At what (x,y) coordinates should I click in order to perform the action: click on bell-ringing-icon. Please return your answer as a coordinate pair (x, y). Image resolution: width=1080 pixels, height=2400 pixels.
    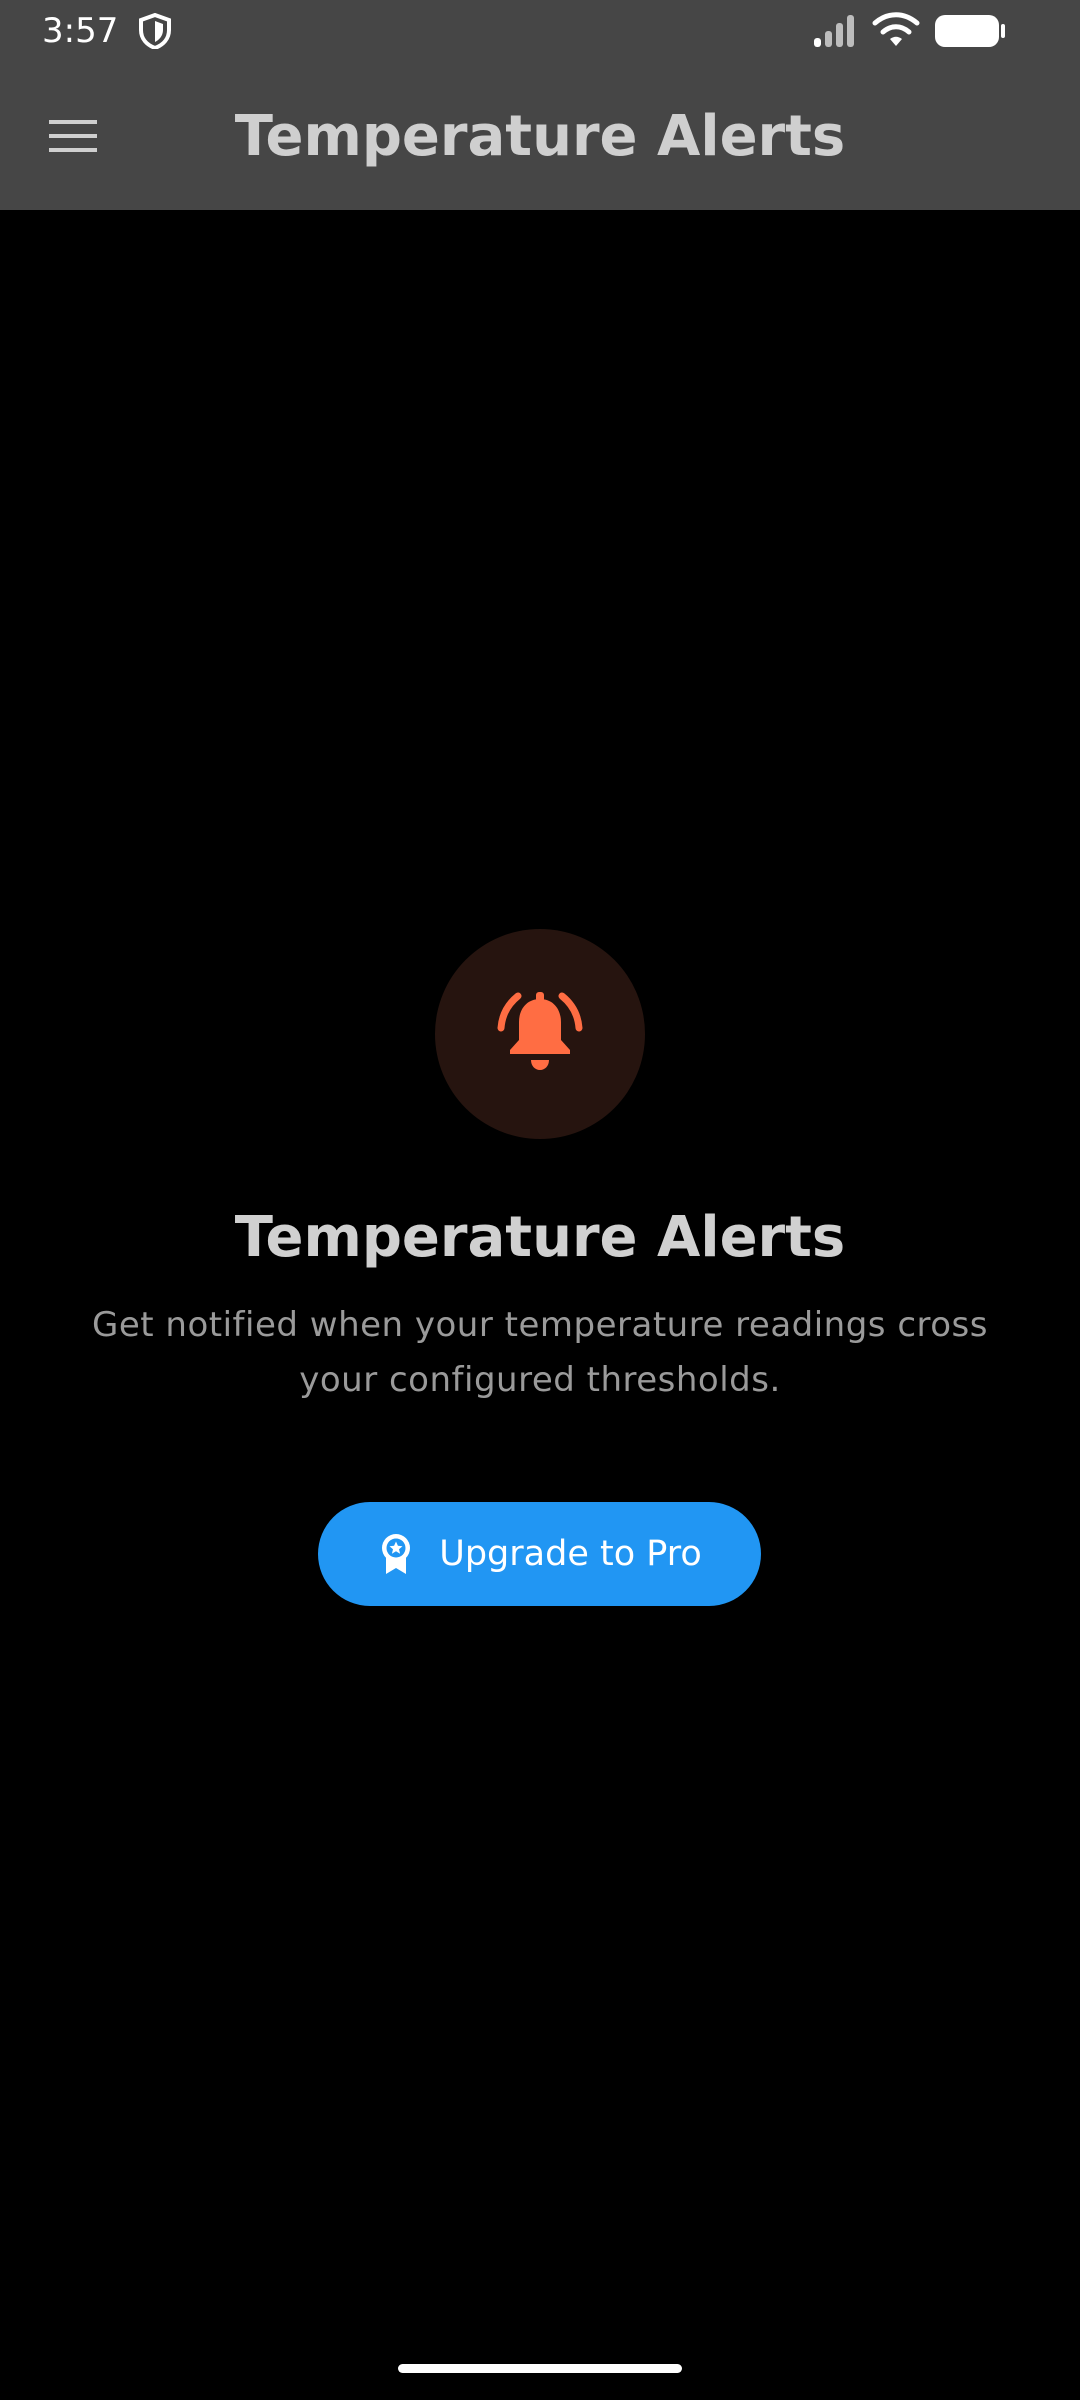
    Looking at the image, I should click on (540, 1031).